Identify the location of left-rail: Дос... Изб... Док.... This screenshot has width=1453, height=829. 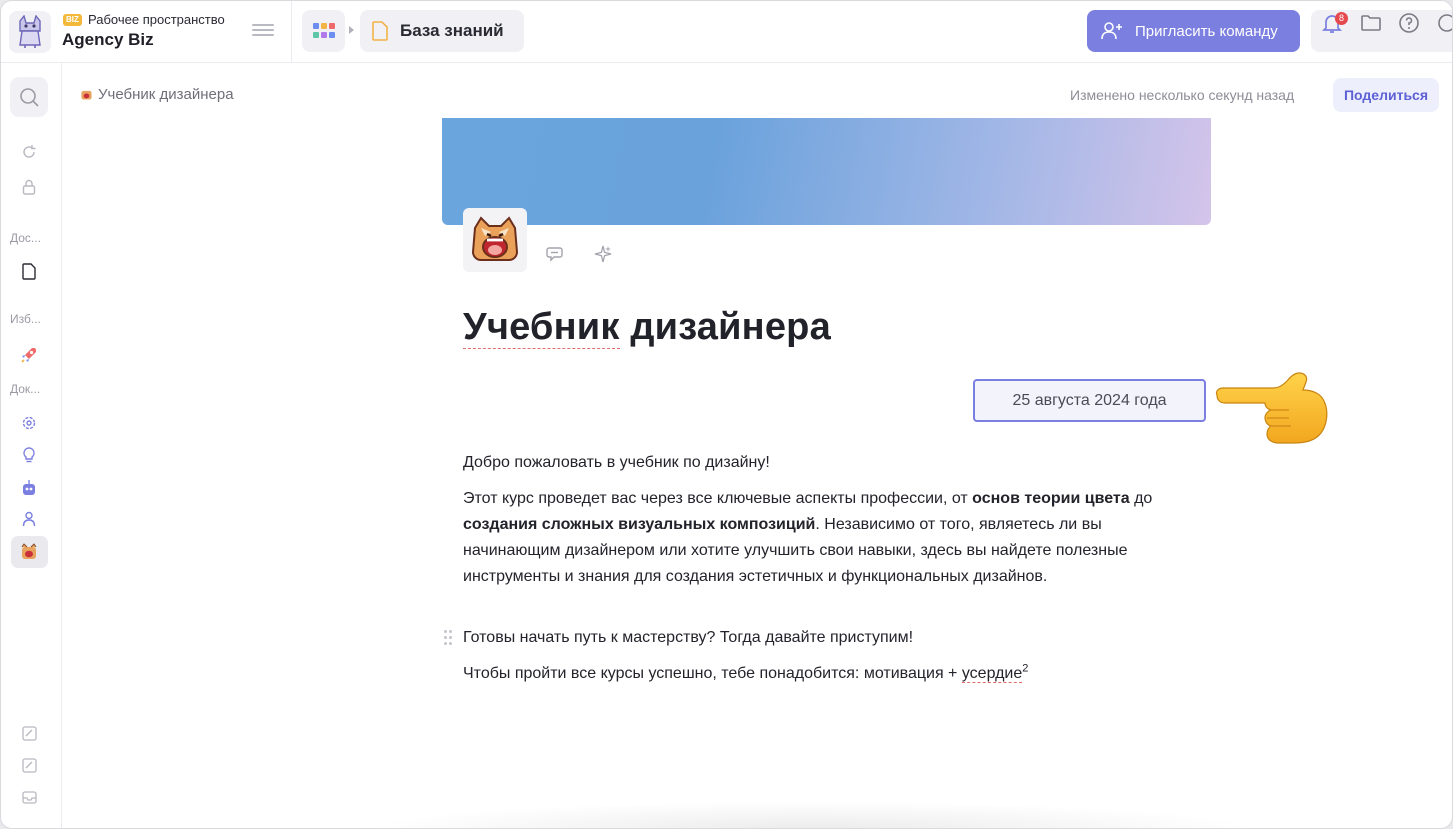
(31, 445).